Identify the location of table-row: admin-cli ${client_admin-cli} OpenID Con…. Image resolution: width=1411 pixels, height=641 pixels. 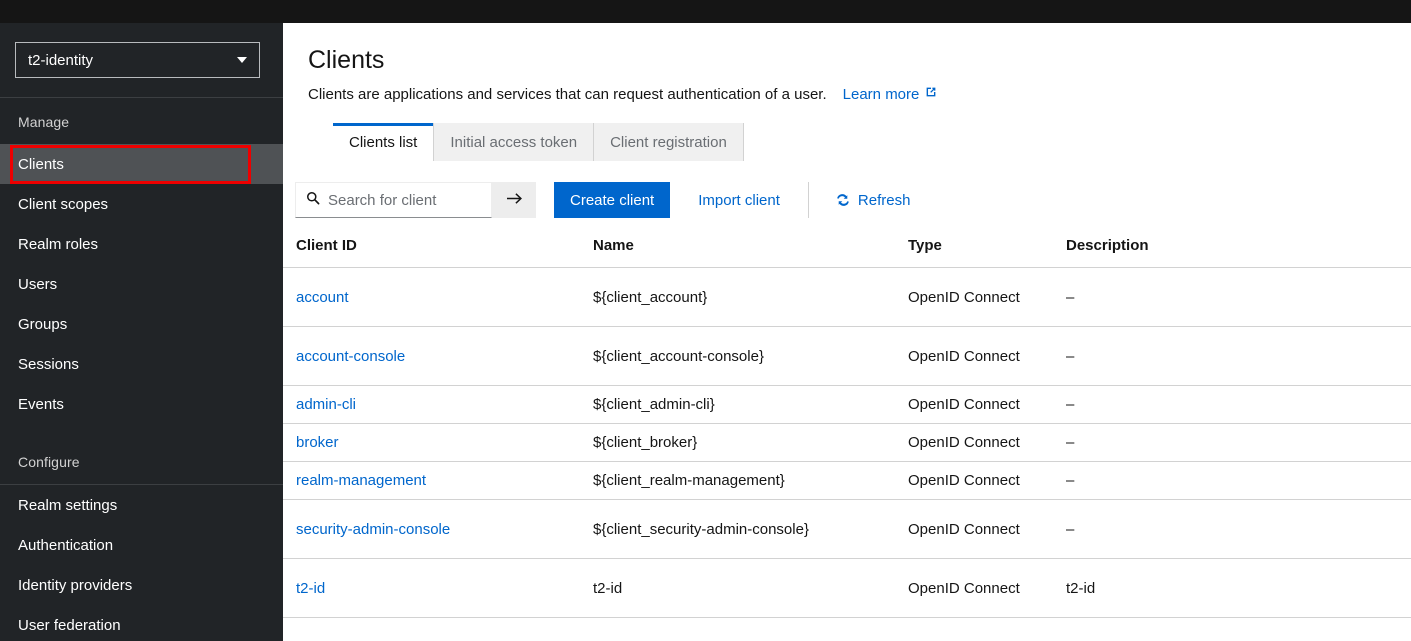
(847, 404).